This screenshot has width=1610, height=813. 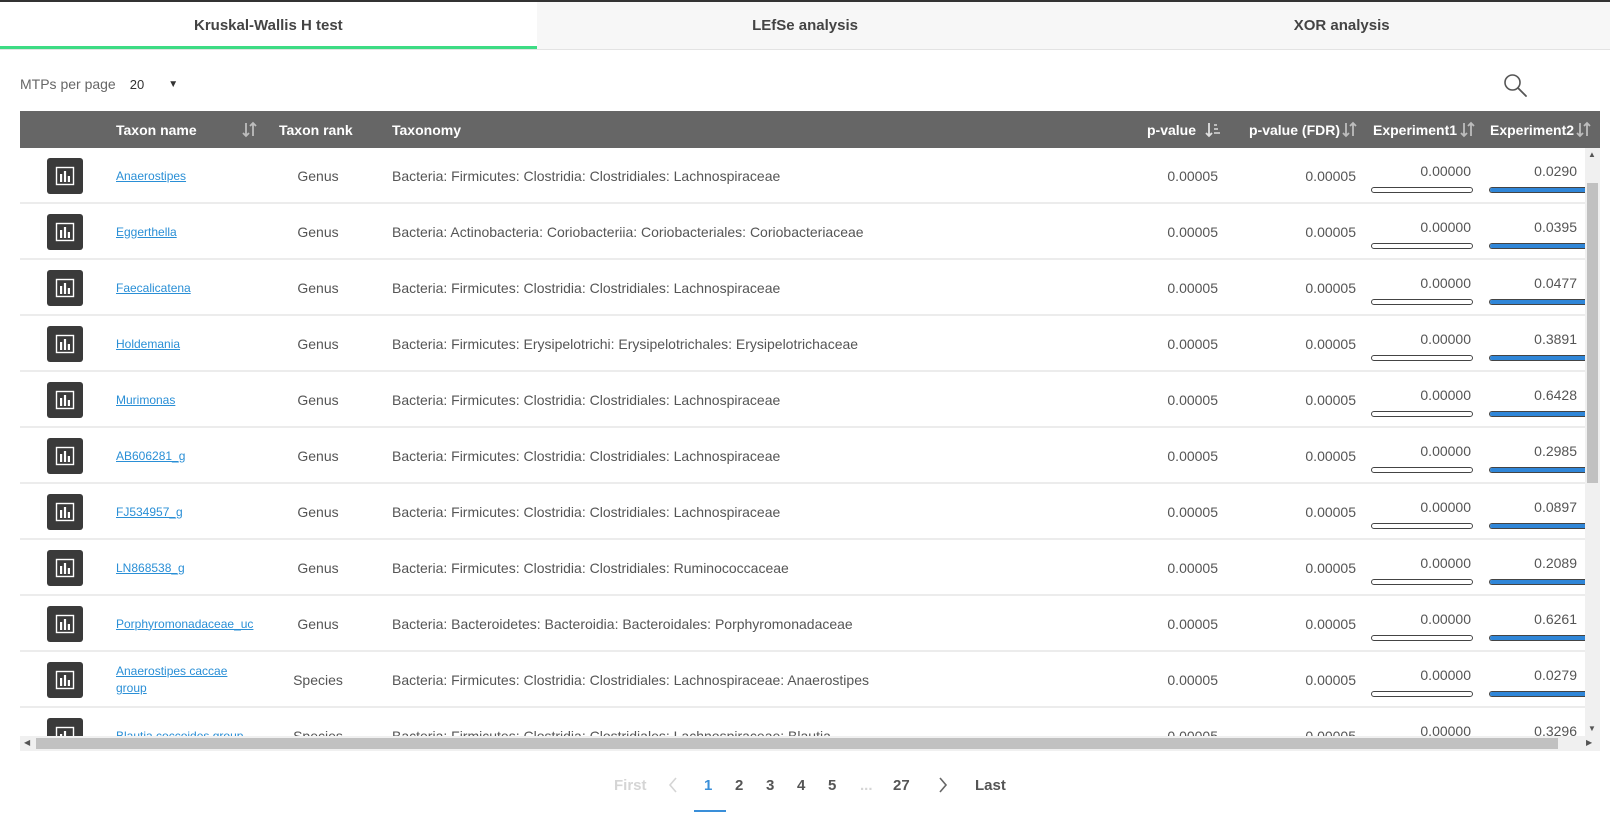 I want to click on experiment2-value: 0.3296, so click(x=1555, y=729).